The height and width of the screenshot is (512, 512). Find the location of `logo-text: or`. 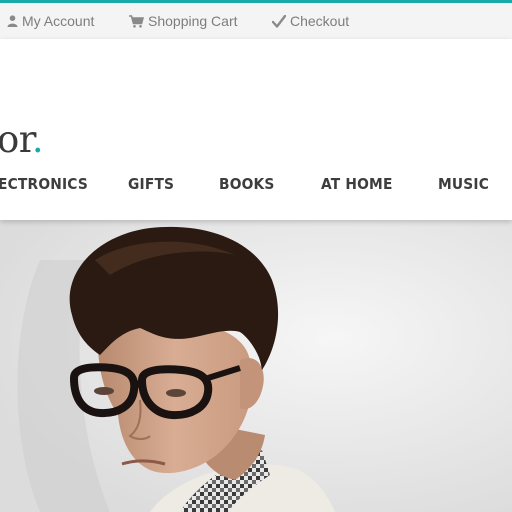

logo-text: or is located at coordinates (16, 139).